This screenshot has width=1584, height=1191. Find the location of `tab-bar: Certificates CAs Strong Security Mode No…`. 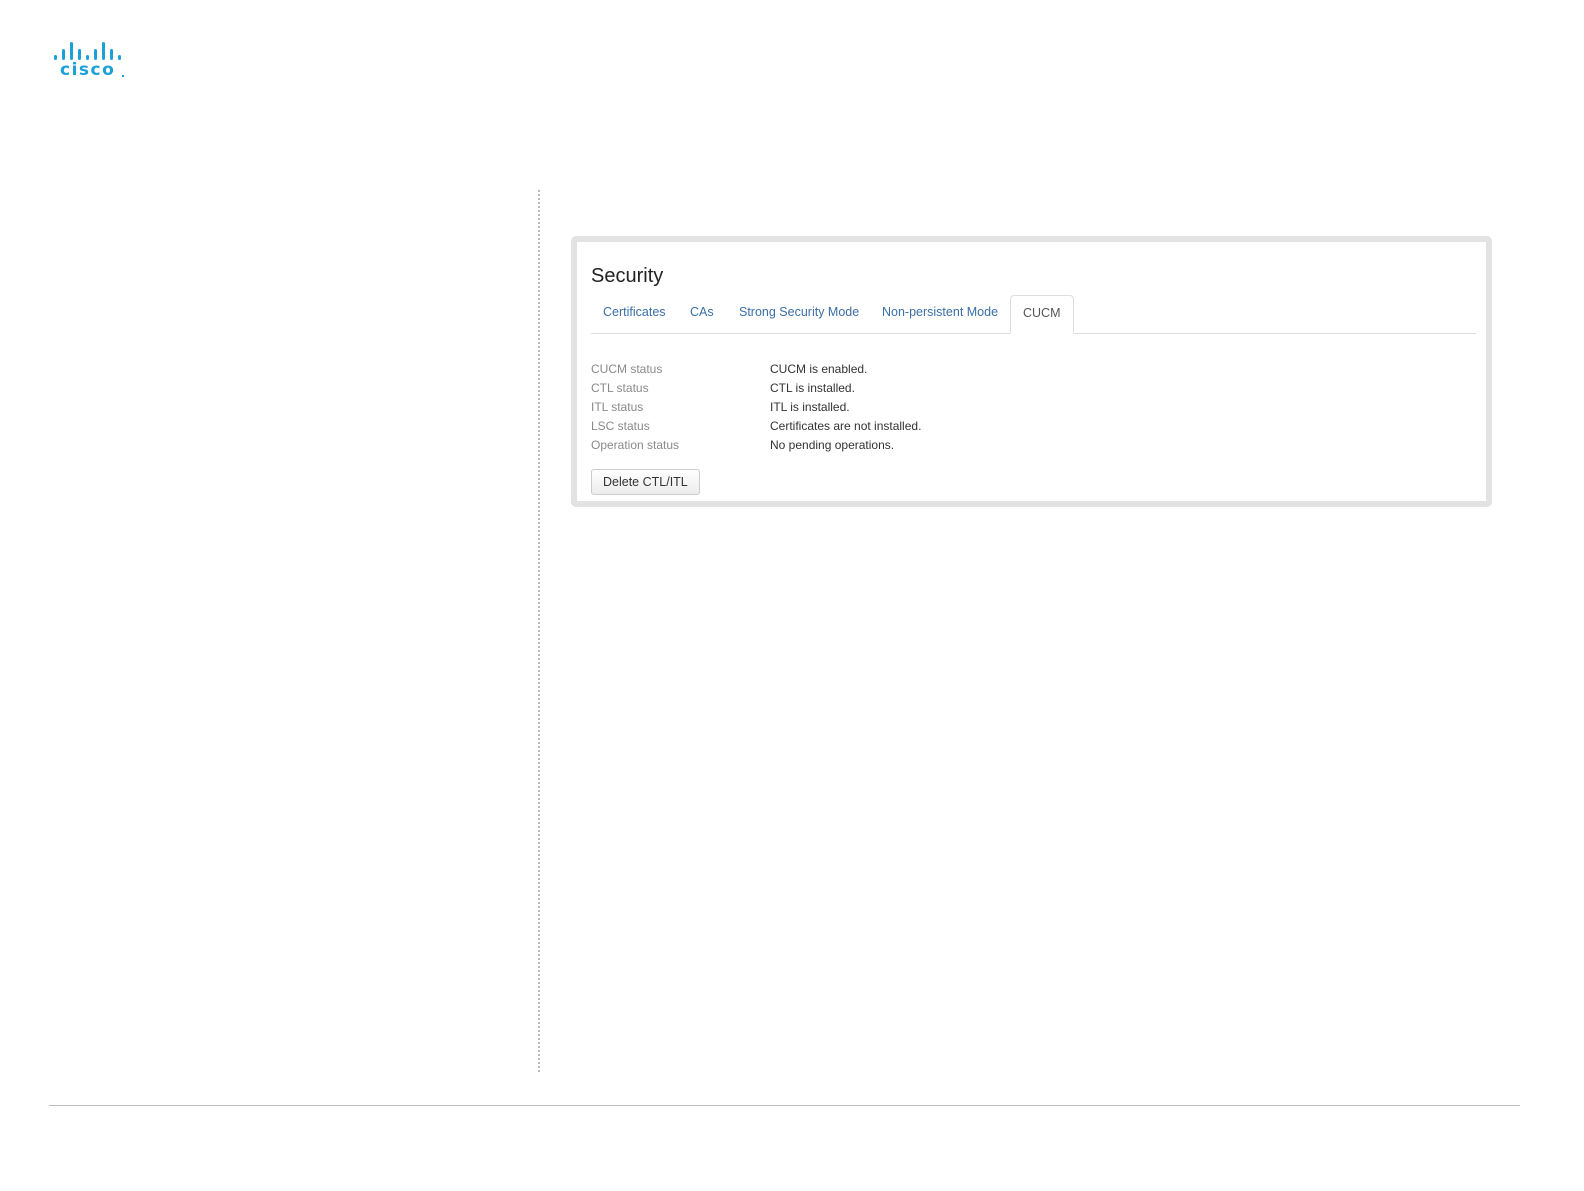

tab-bar: Certificates CAs Strong Security Mode No… is located at coordinates (1033, 314).